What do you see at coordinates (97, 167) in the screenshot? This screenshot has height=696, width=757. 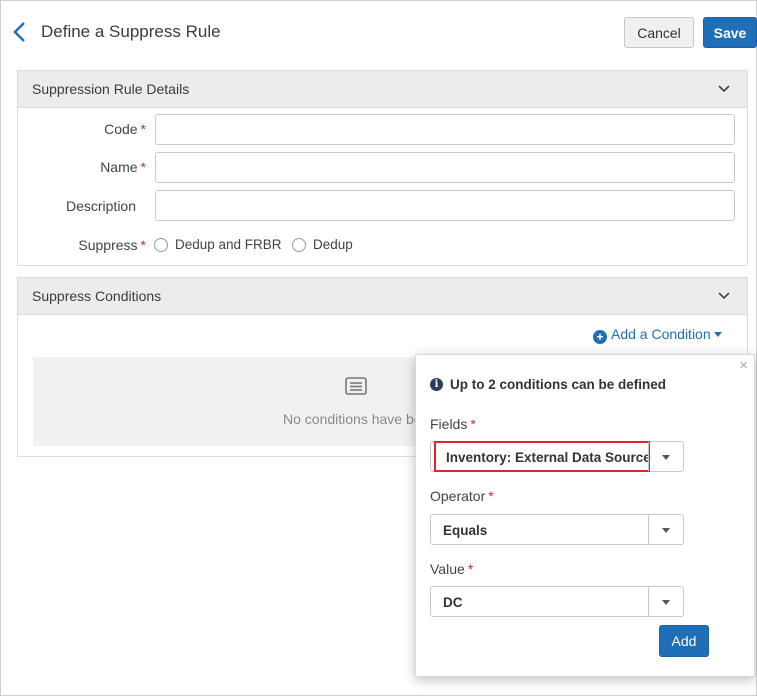 I see `name-label: Name *` at bounding box center [97, 167].